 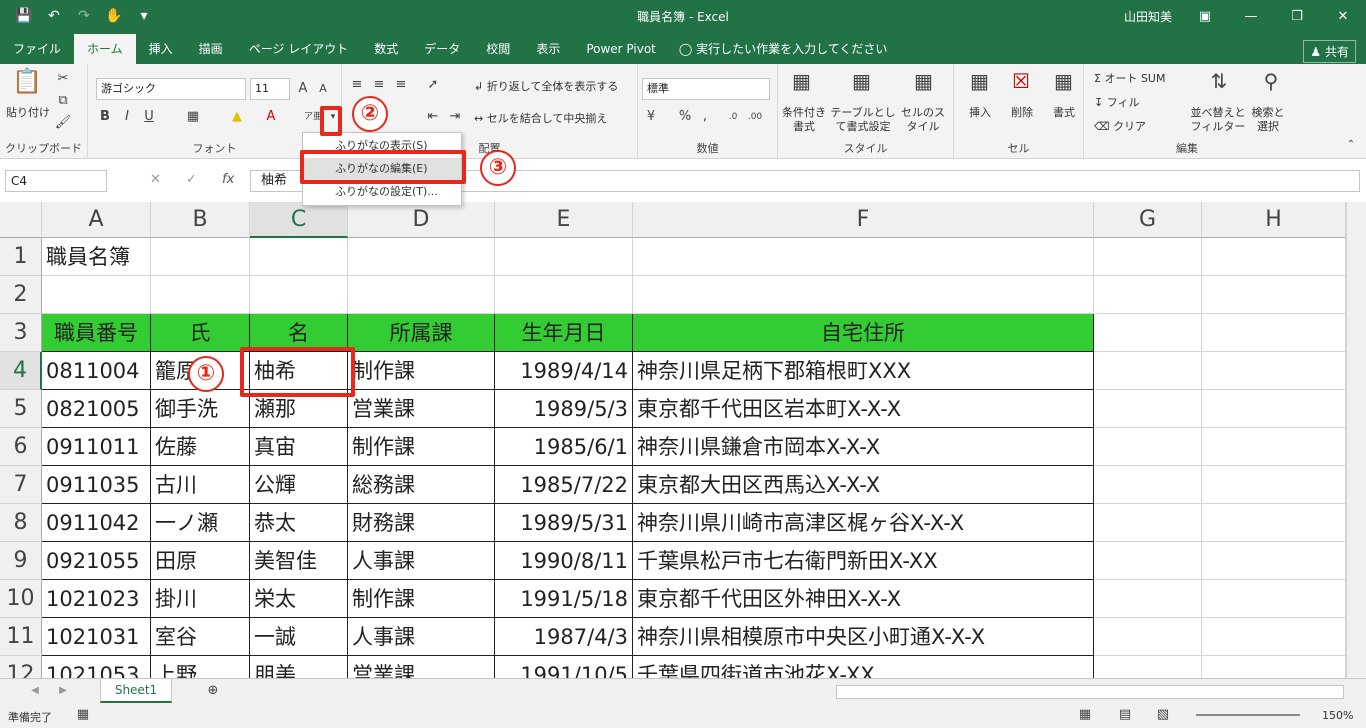 I want to click on cell-h10, so click(x=1274, y=599).